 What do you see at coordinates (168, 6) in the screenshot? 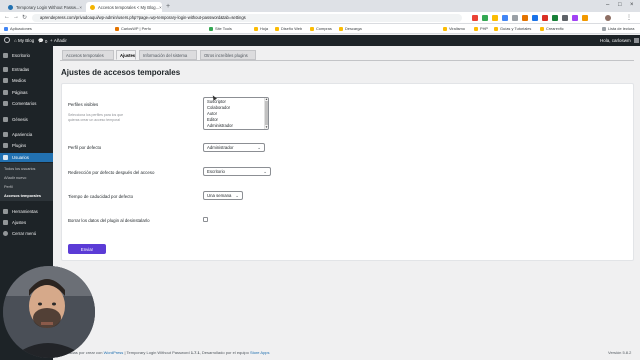
I see `new-tab-icon: +` at bounding box center [168, 6].